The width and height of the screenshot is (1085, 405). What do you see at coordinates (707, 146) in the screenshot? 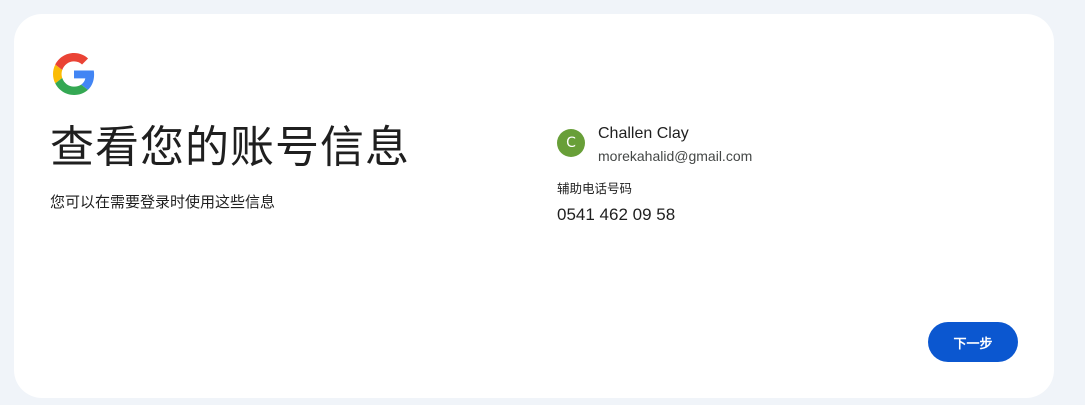
I see `account-chip: C Challen Clay morekahalid@gmail.com` at bounding box center [707, 146].